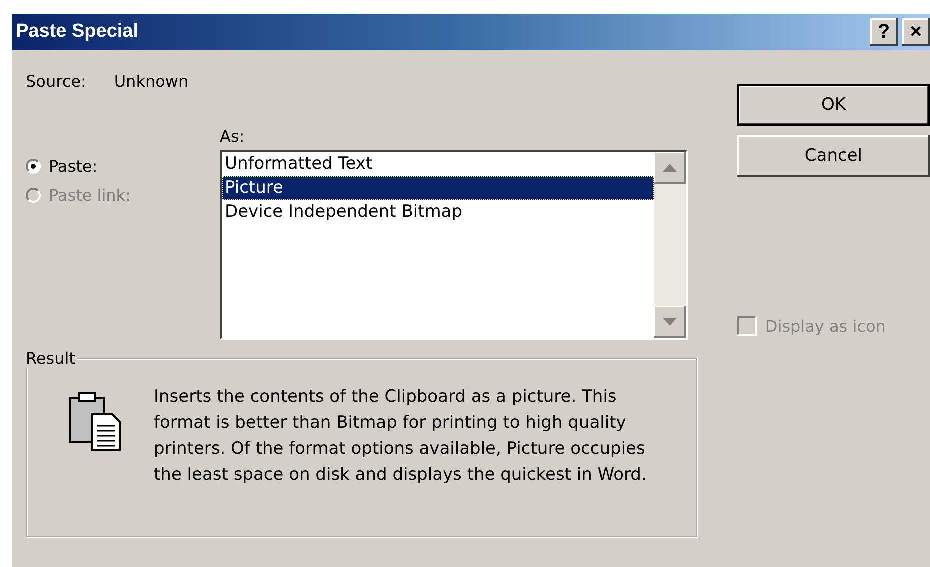 The height and width of the screenshot is (567, 930). What do you see at coordinates (884, 32) in the screenshot?
I see `title-bar-button: ?` at bounding box center [884, 32].